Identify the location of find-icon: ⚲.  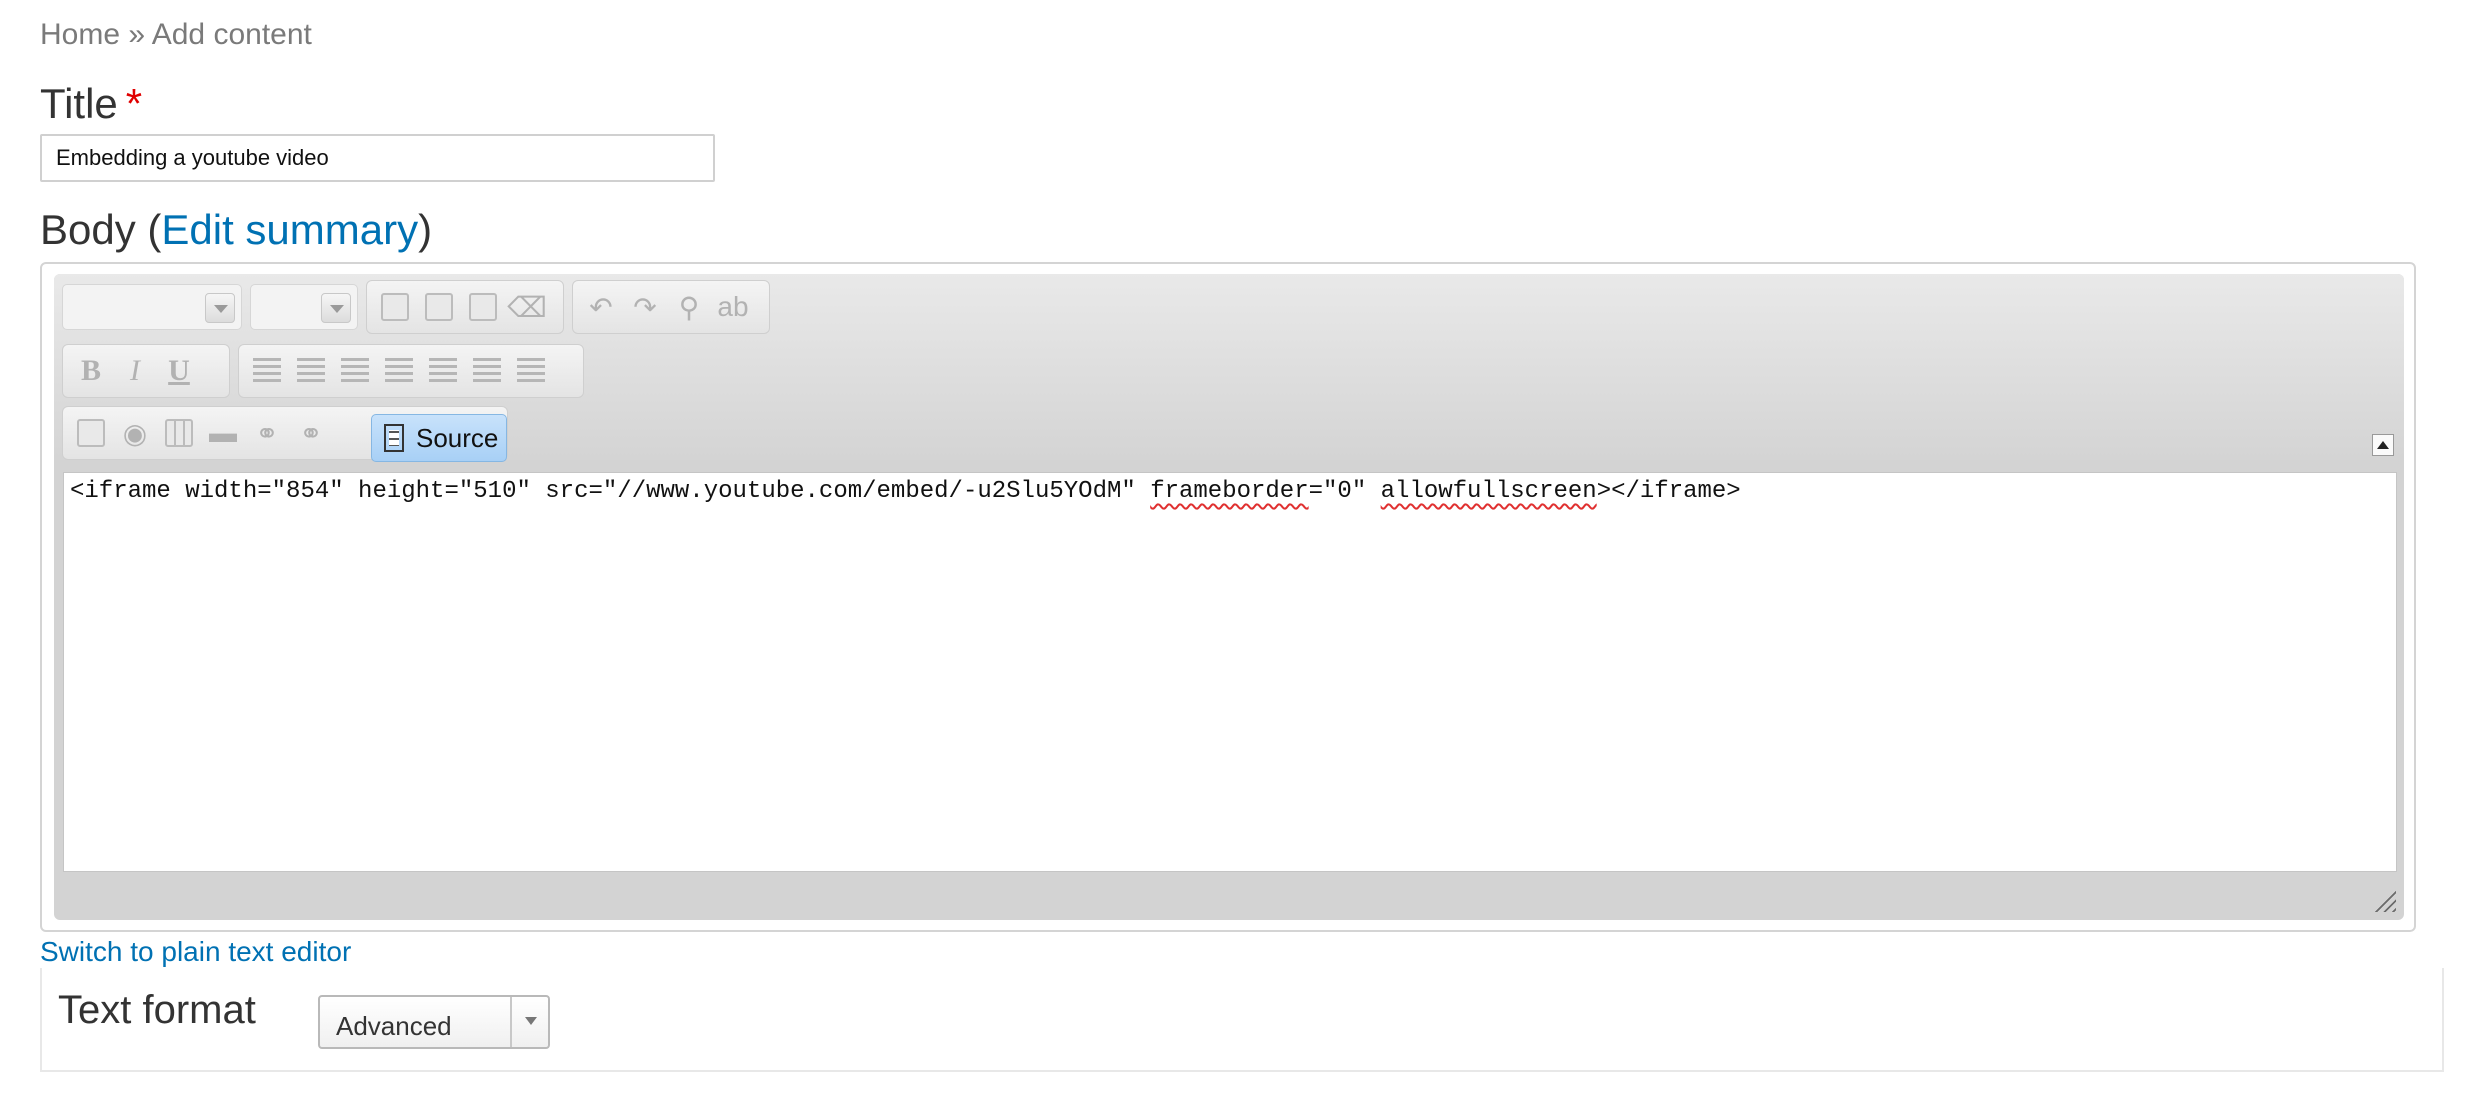
(689, 307).